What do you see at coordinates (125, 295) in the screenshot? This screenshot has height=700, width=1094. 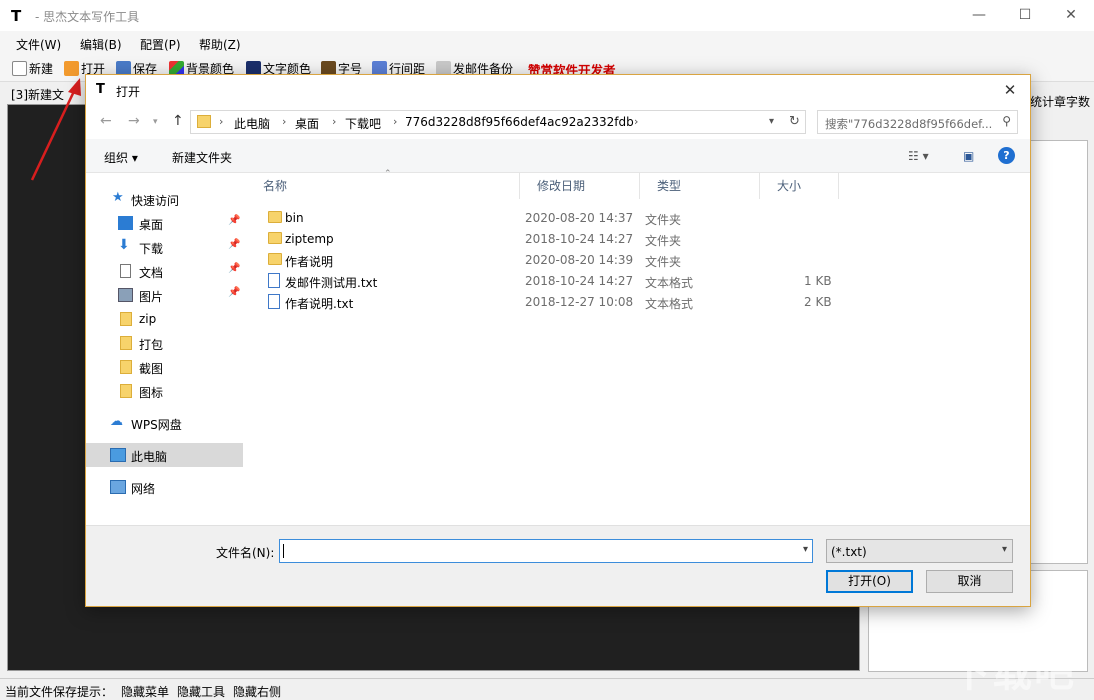 I see `picture-icon` at bounding box center [125, 295].